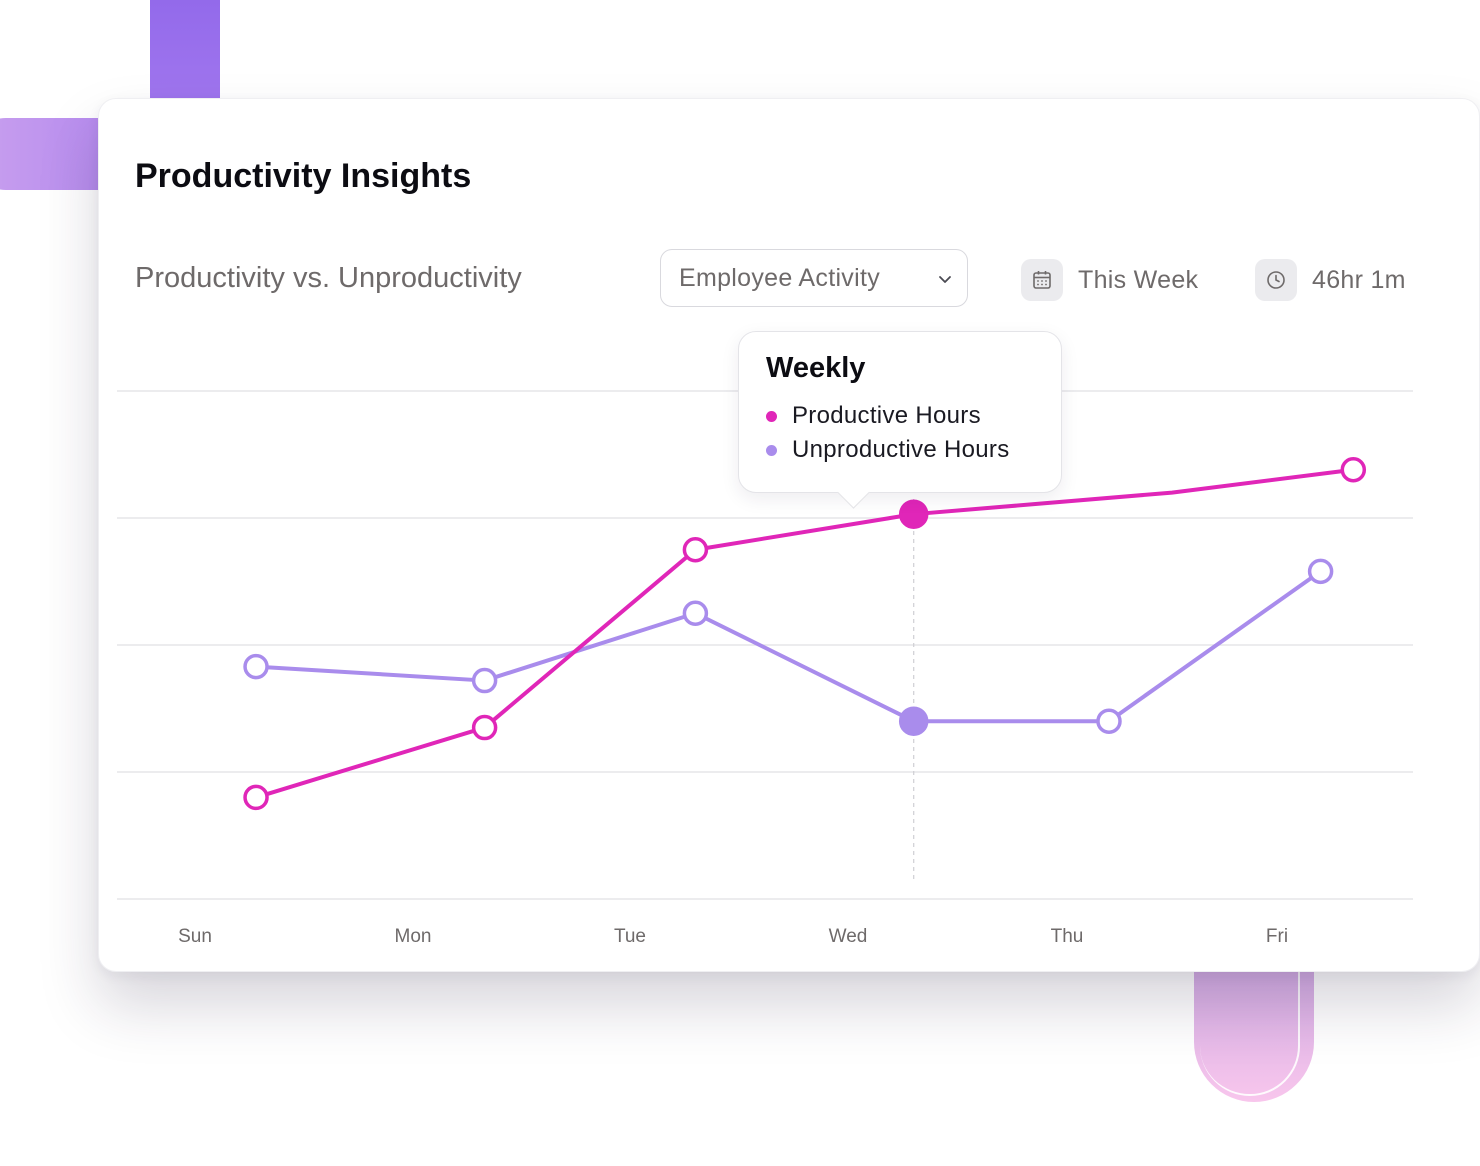 Image resolution: width=1480 pixels, height=1166 pixels. What do you see at coordinates (788, 646) in the screenshot?
I see `unproductive-series-line` at bounding box center [788, 646].